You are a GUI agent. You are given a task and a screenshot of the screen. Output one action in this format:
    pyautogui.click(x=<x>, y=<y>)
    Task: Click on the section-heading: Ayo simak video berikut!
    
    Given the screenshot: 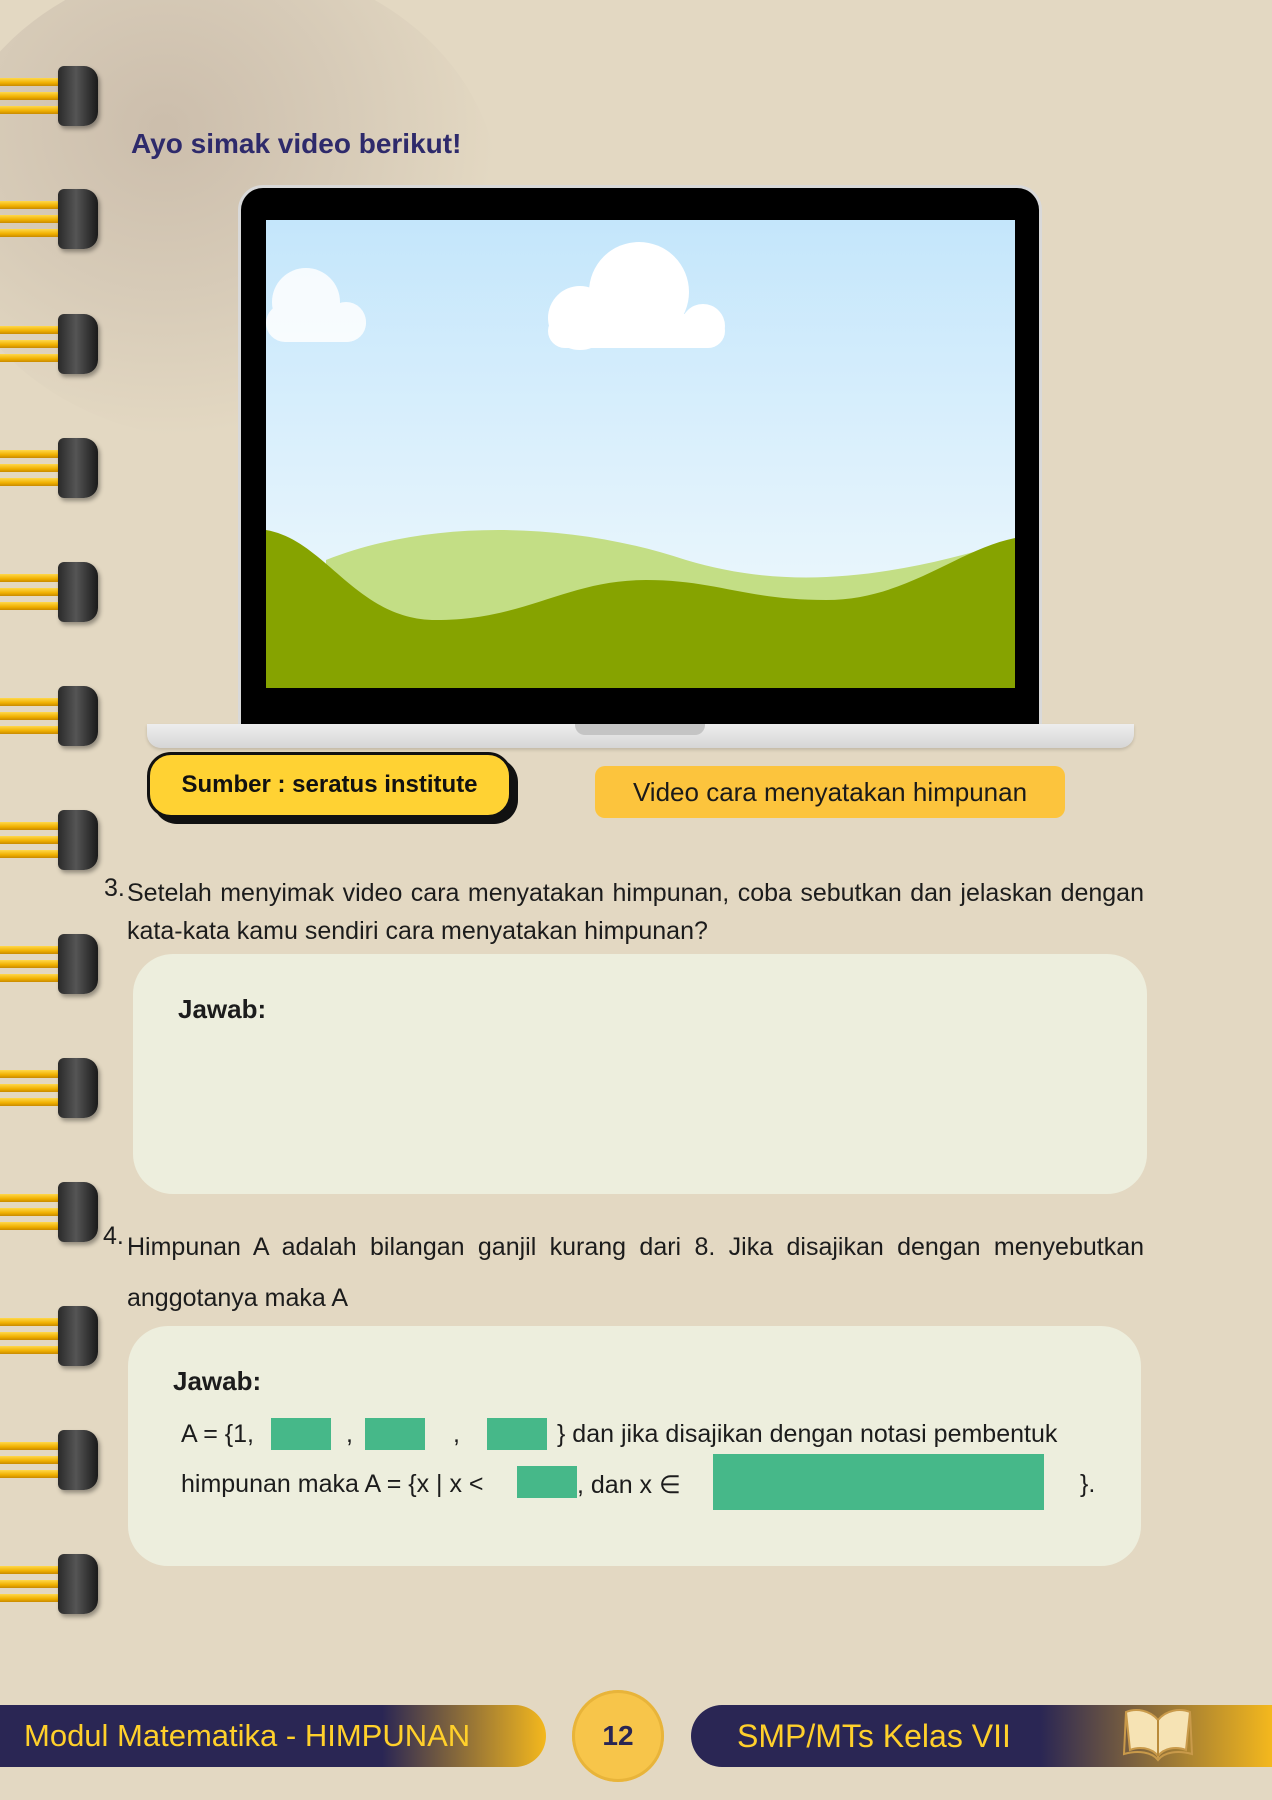 What is the action you would take?
    pyautogui.click(x=296, y=143)
    